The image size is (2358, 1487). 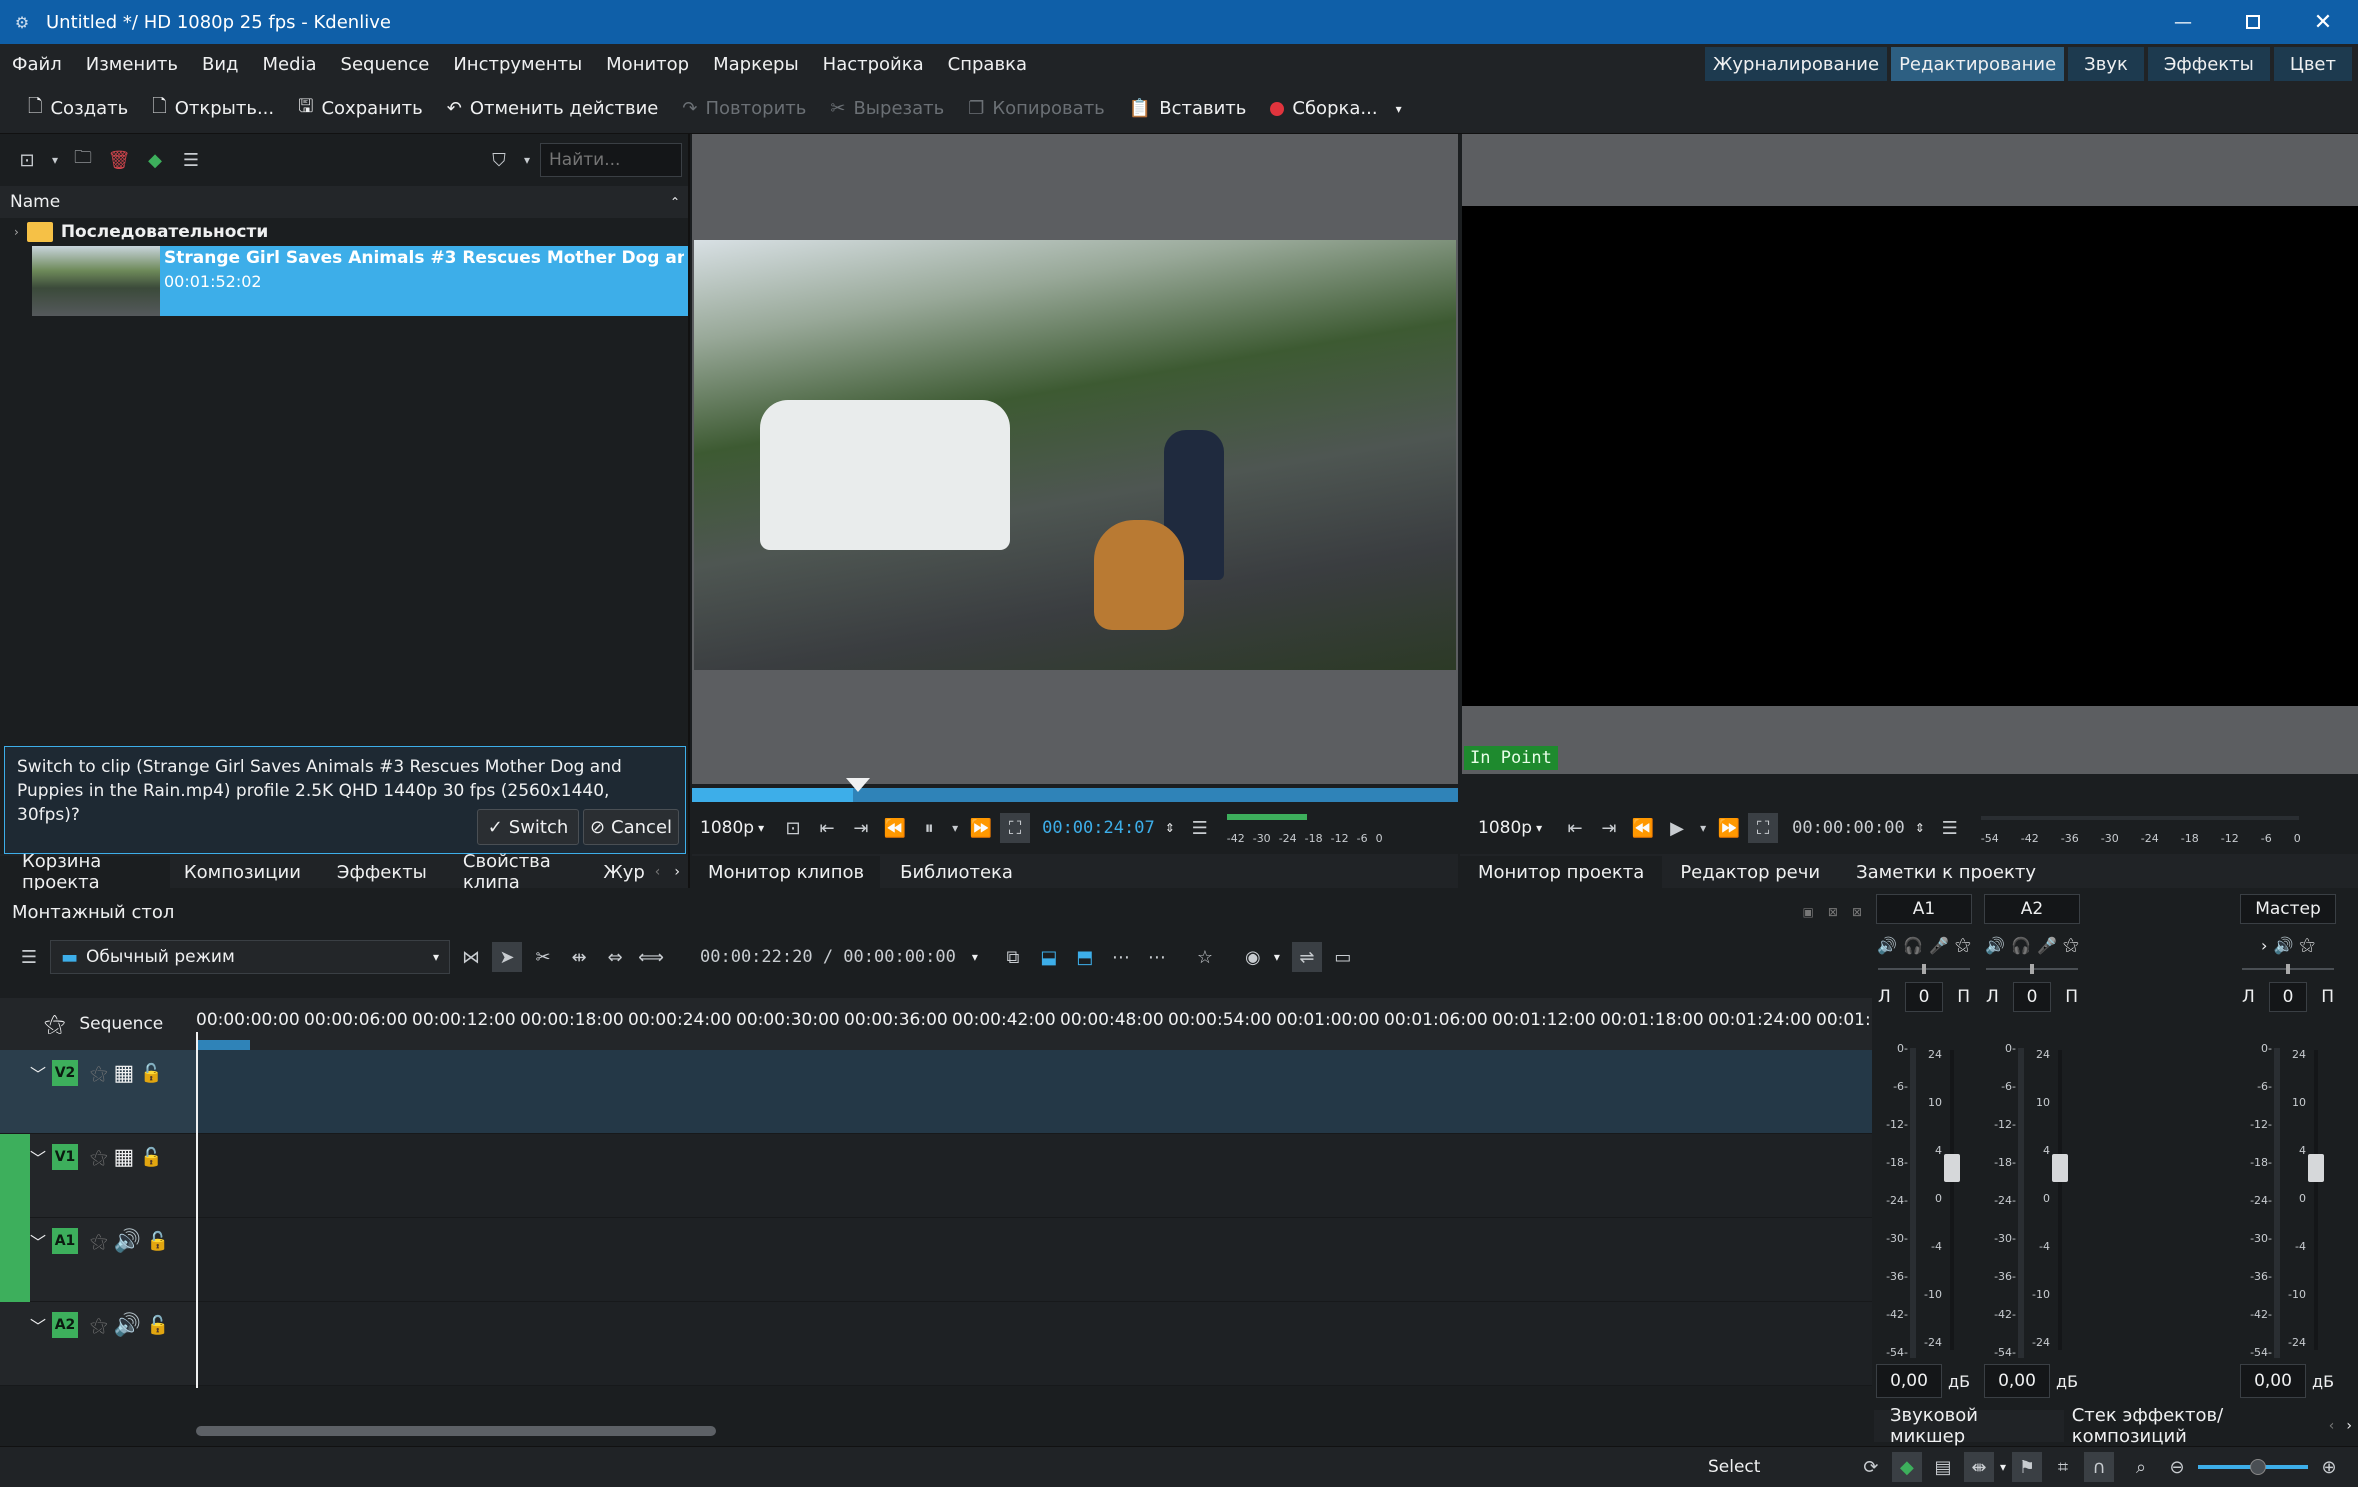 What do you see at coordinates (2288, 997) in the screenshot?
I see `pan-value: 0` at bounding box center [2288, 997].